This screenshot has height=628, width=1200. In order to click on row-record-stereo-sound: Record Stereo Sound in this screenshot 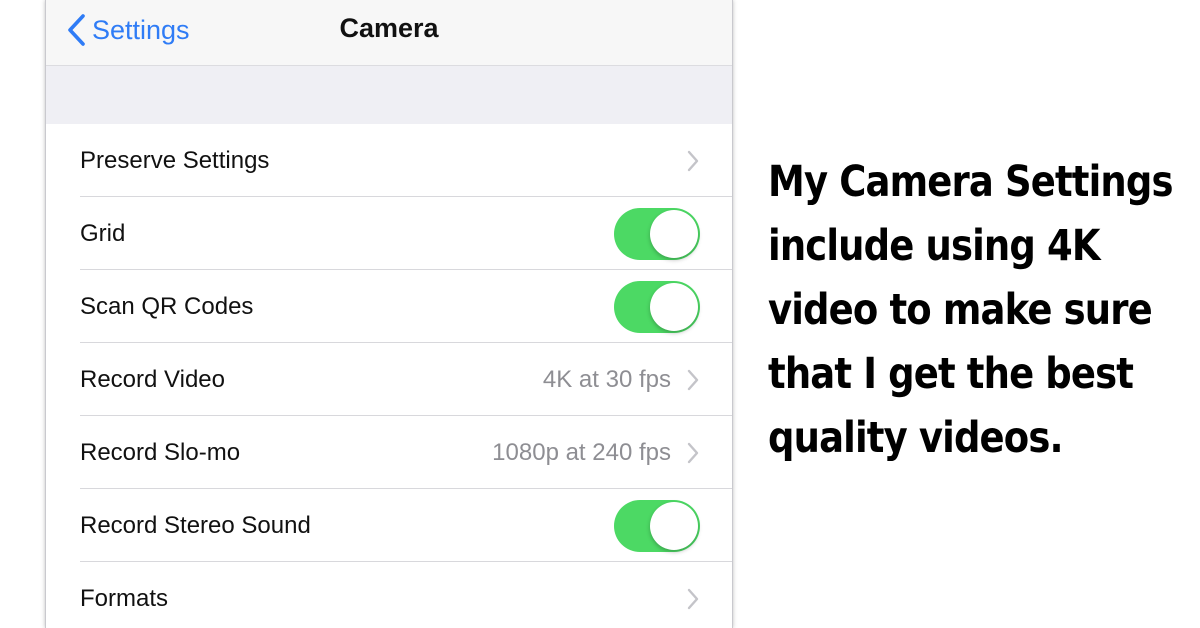, I will do `click(389, 525)`.